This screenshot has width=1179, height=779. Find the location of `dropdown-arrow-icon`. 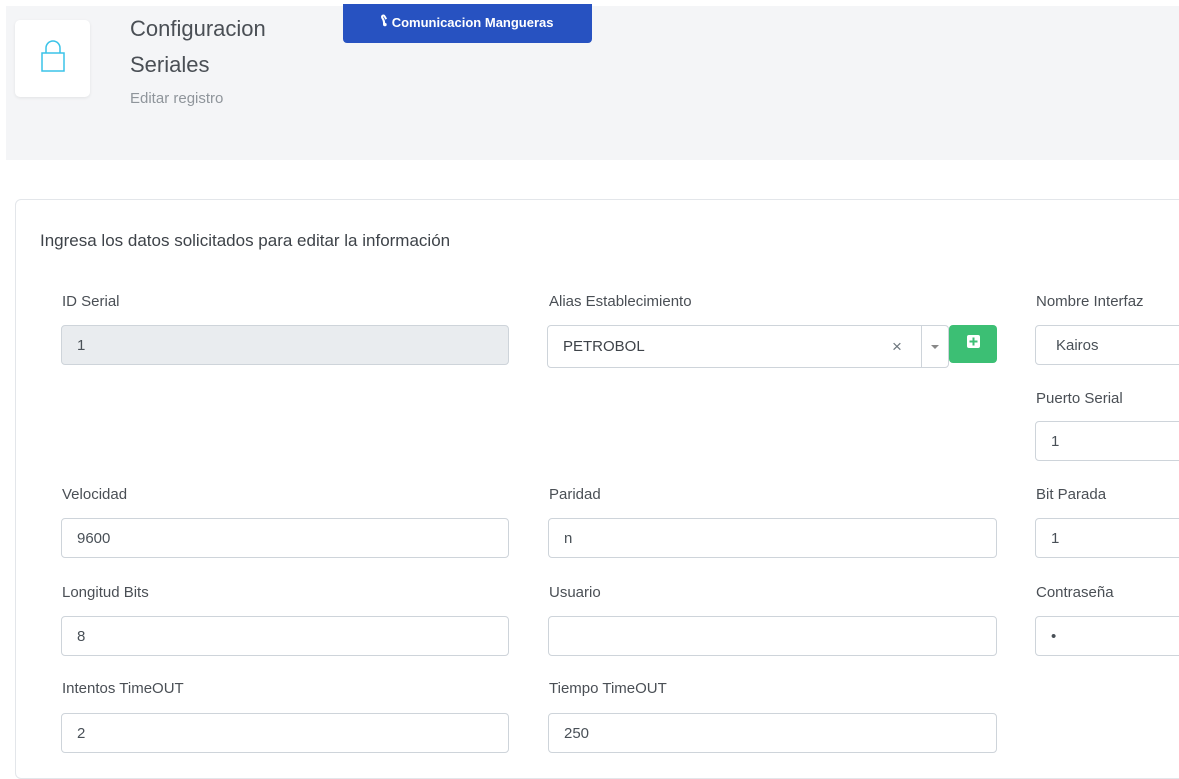

dropdown-arrow-icon is located at coordinates (935, 347).